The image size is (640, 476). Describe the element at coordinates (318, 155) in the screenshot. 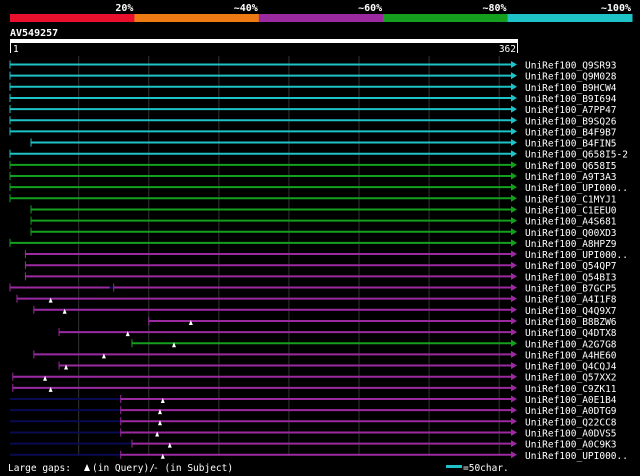

I see `hit-row: UniRef100_Q658I5-2` at that location.